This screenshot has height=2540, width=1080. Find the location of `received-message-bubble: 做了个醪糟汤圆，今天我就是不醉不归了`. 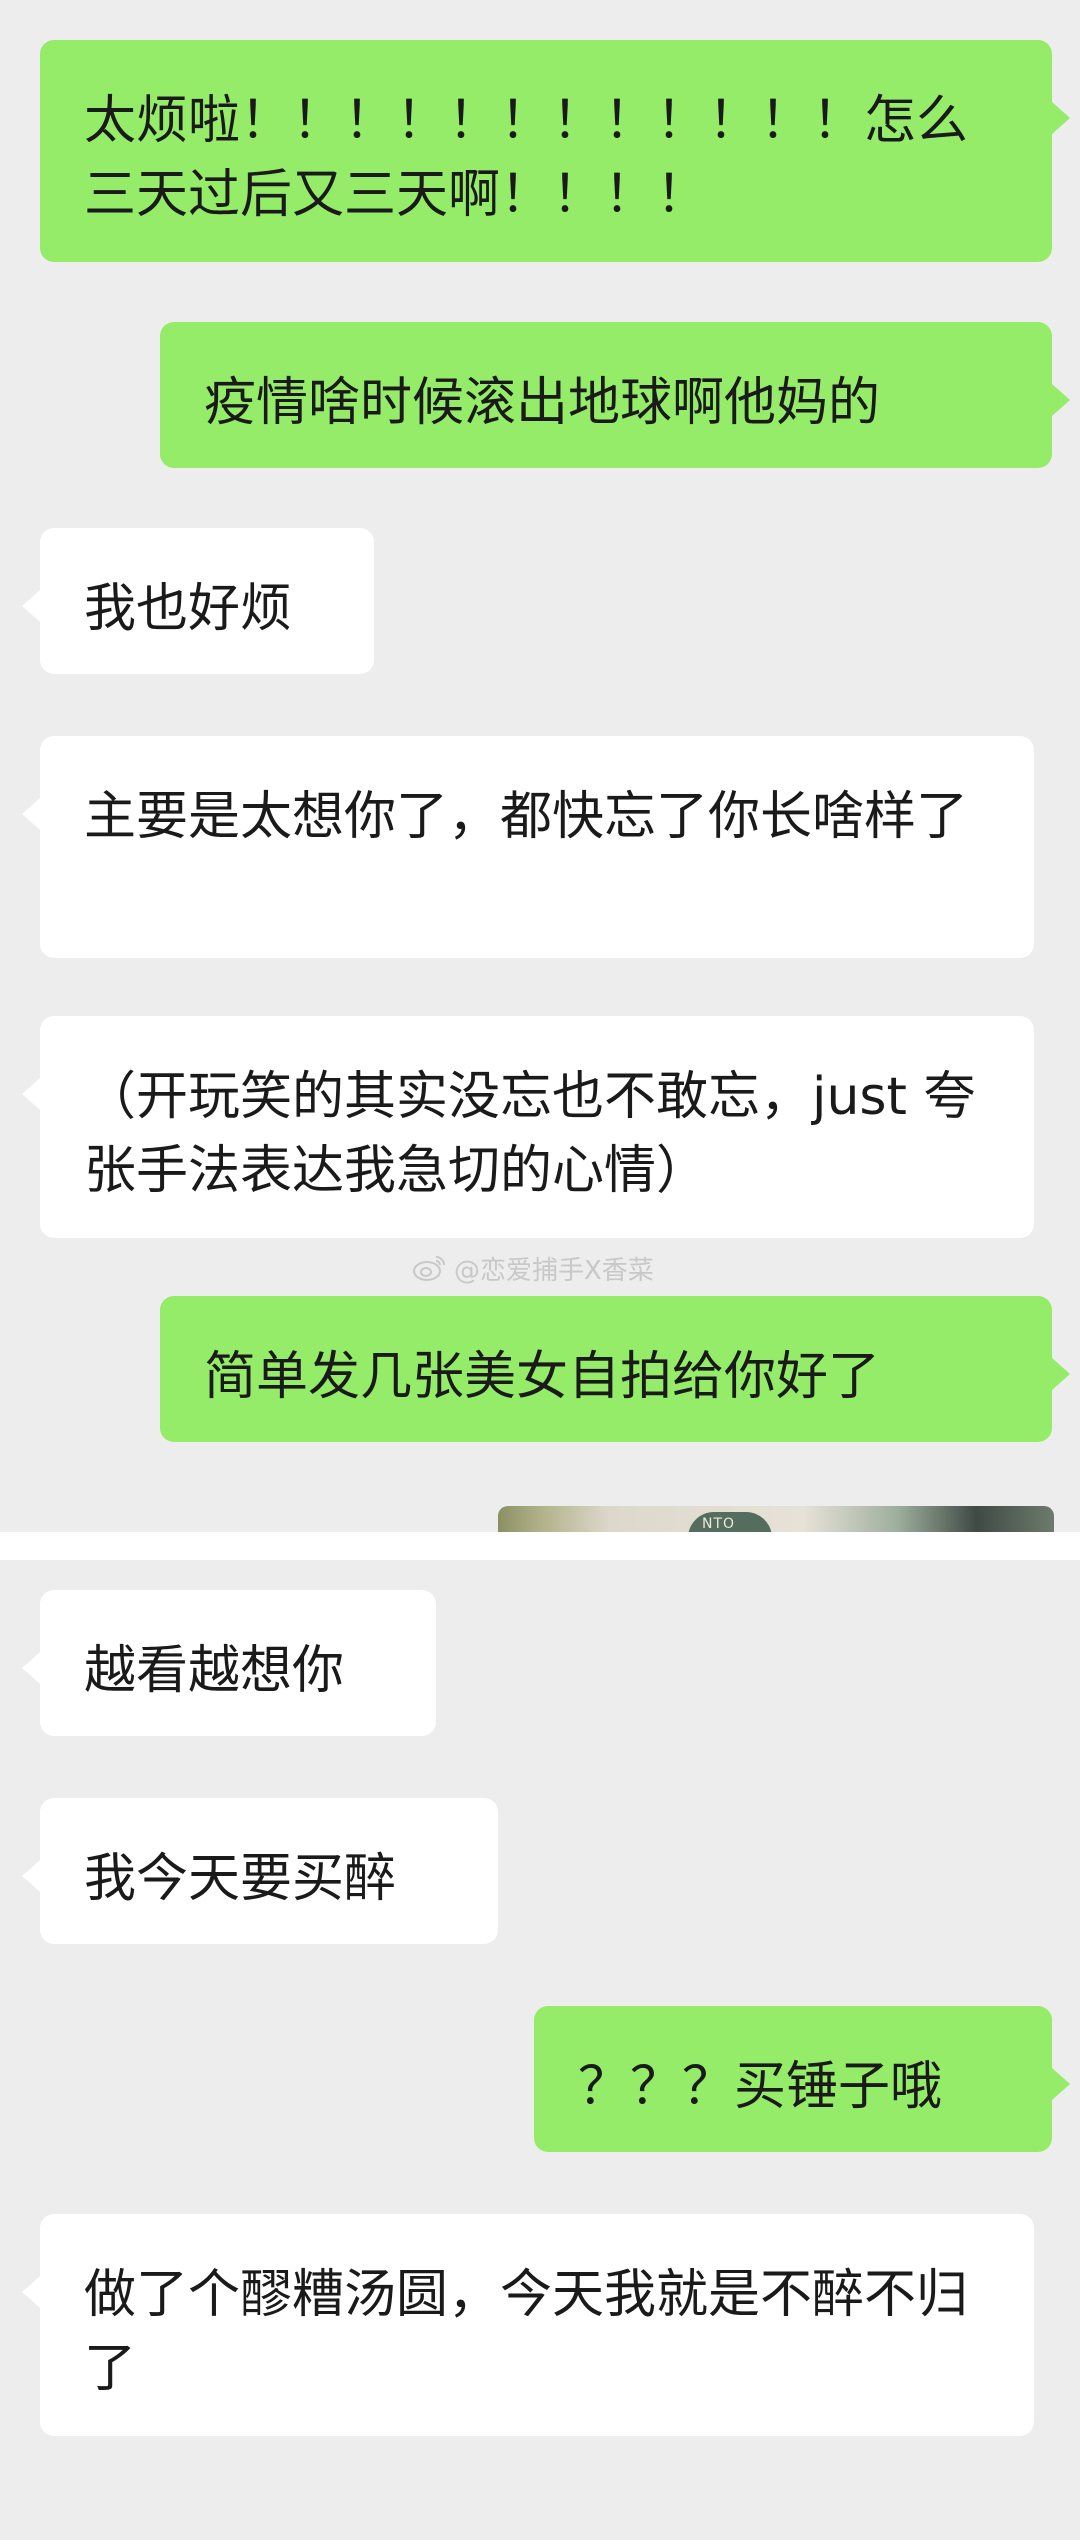

received-message-bubble: 做了个醪糟汤圆，今天我就是不醉不归了 is located at coordinates (528, 2325).